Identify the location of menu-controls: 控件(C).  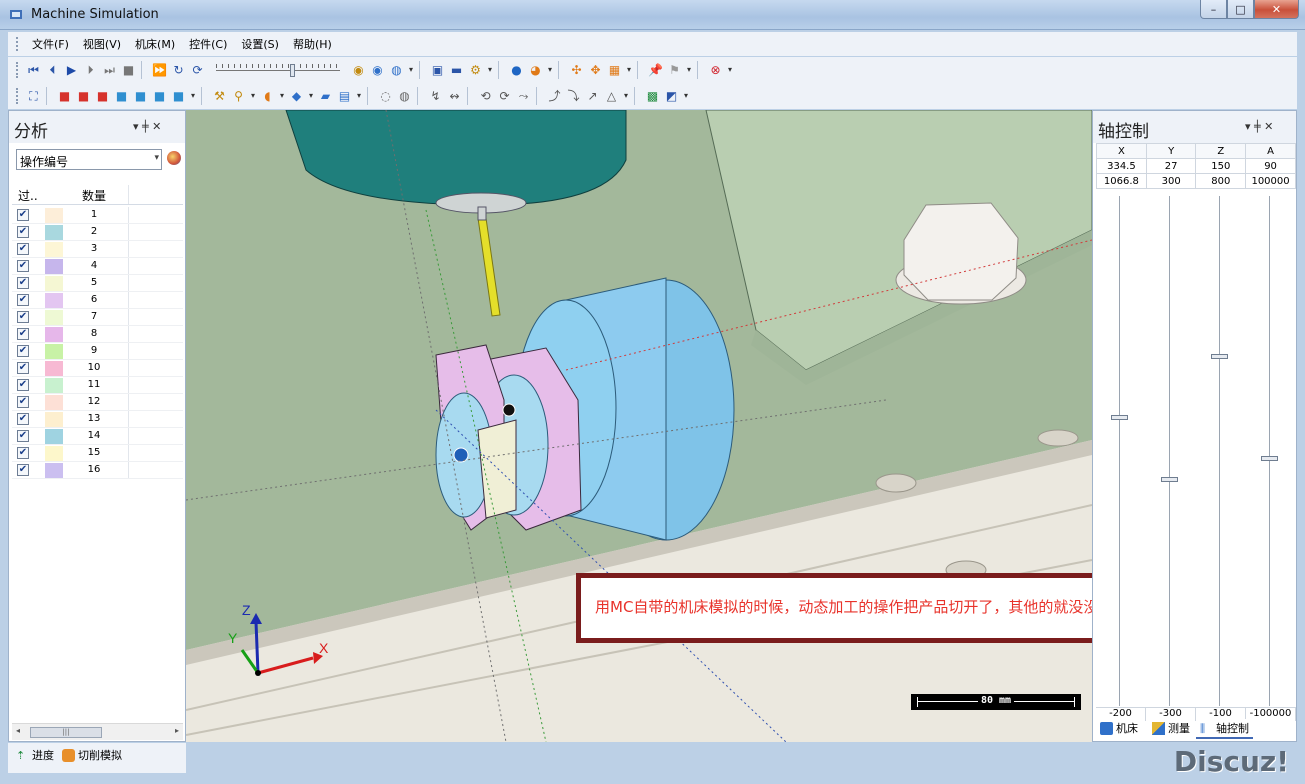
(208, 44).